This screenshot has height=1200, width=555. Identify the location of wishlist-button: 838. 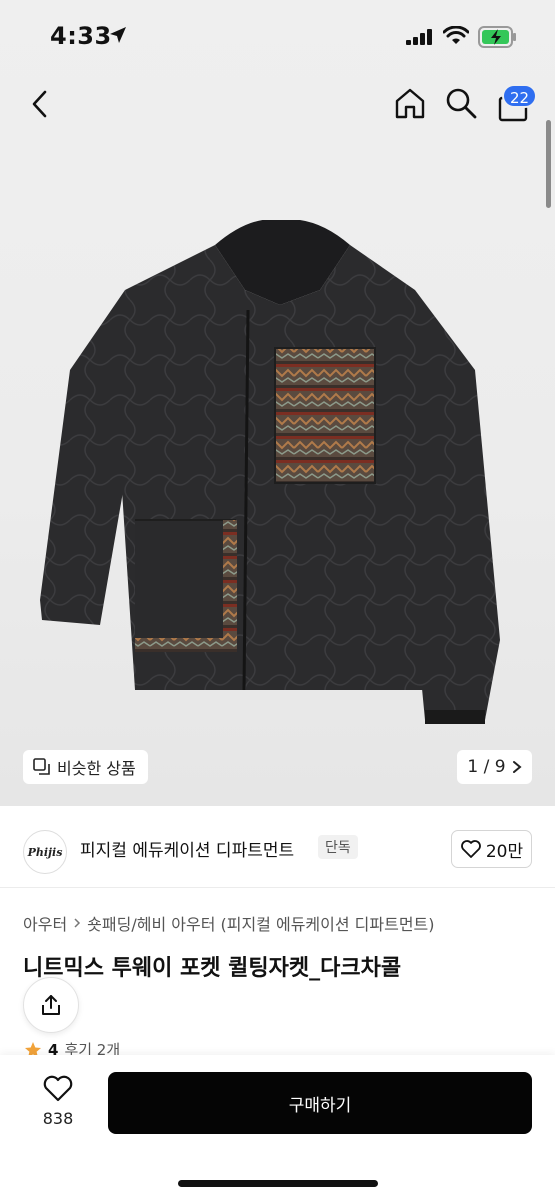
(58, 1101).